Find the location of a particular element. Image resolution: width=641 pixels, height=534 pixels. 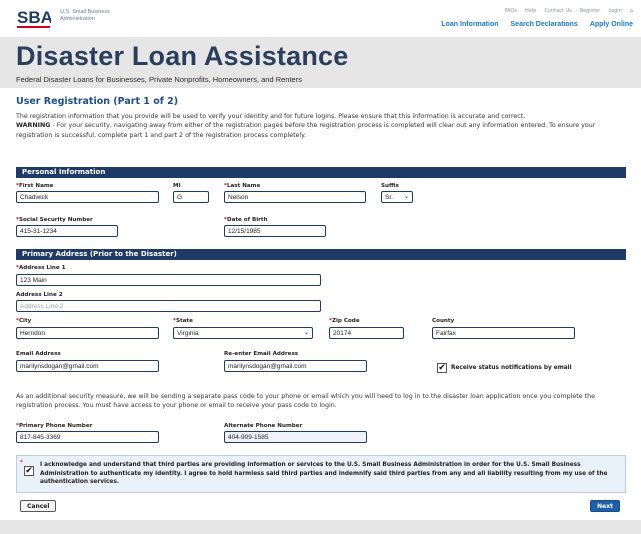

address-line1-input: 123 Main is located at coordinates (168, 280).